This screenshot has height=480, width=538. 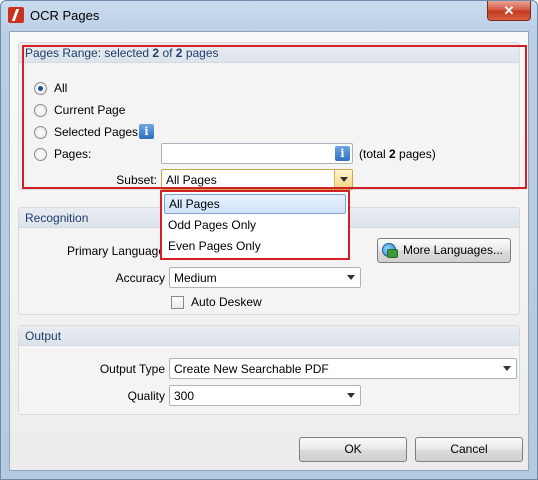 What do you see at coordinates (184, 396) in the screenshot?
I see `quality-value: 300` at bounding box center [184, 396].